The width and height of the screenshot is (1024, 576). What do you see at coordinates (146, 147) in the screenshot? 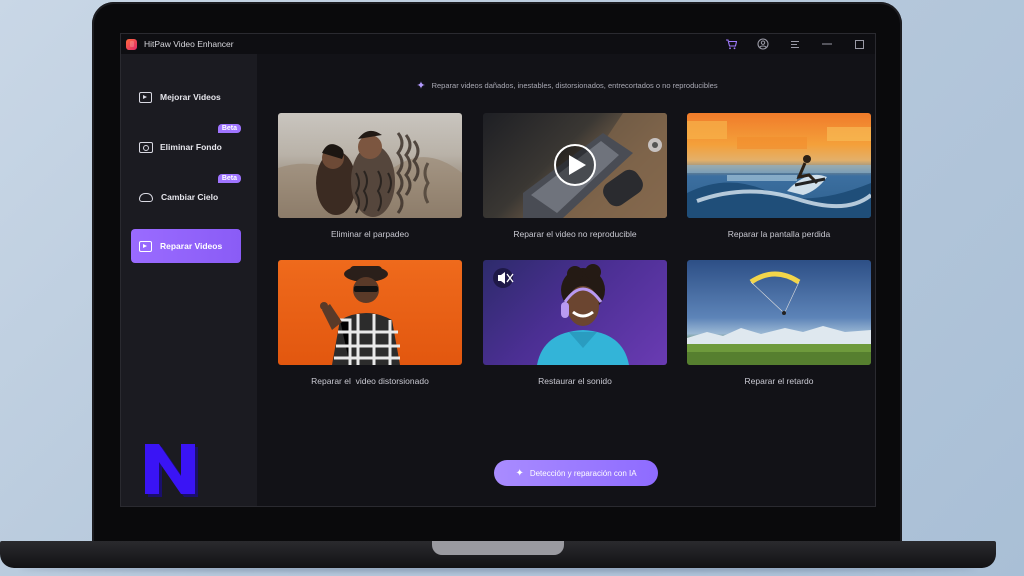
I see `remove-background-icon` at bounding box center [146, 147].